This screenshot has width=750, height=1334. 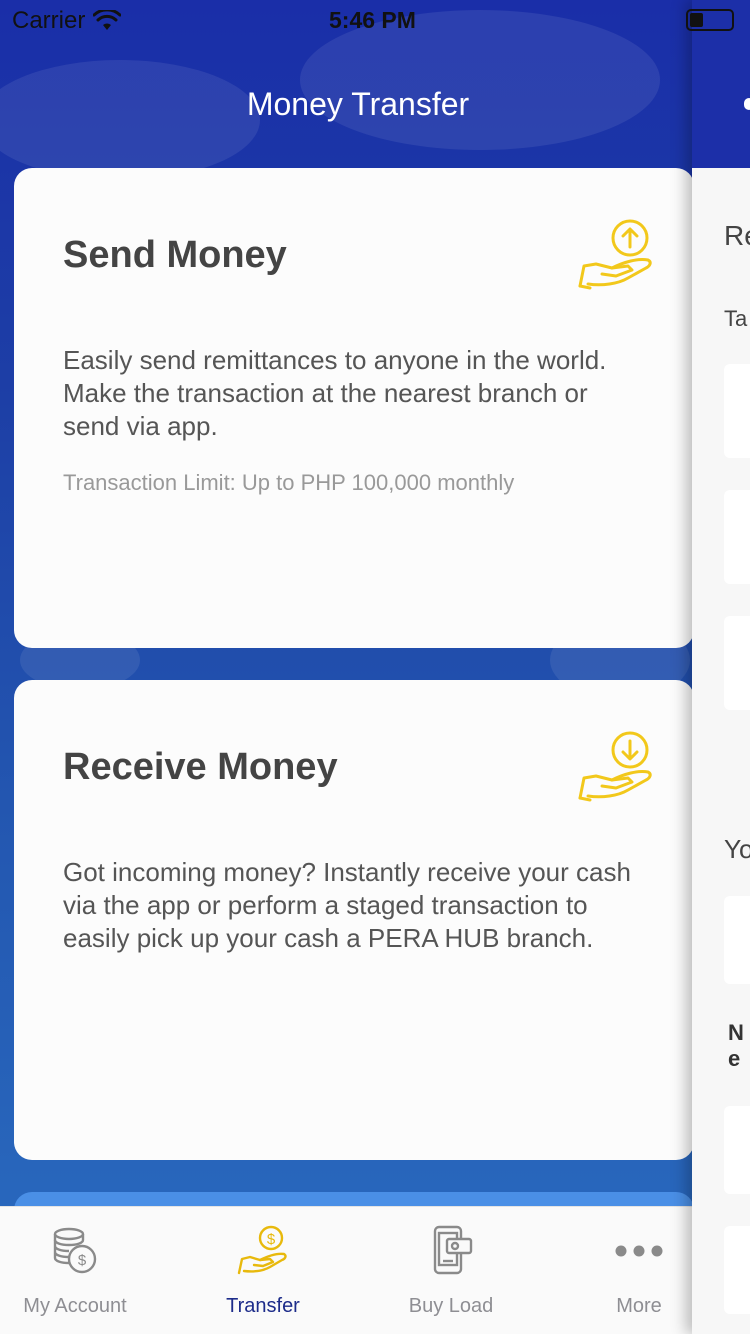 What do you see at coordinates (734, 1058) in the screenshot?
I see `next-screen-note-2: e` at bounding box center [734, 1058].